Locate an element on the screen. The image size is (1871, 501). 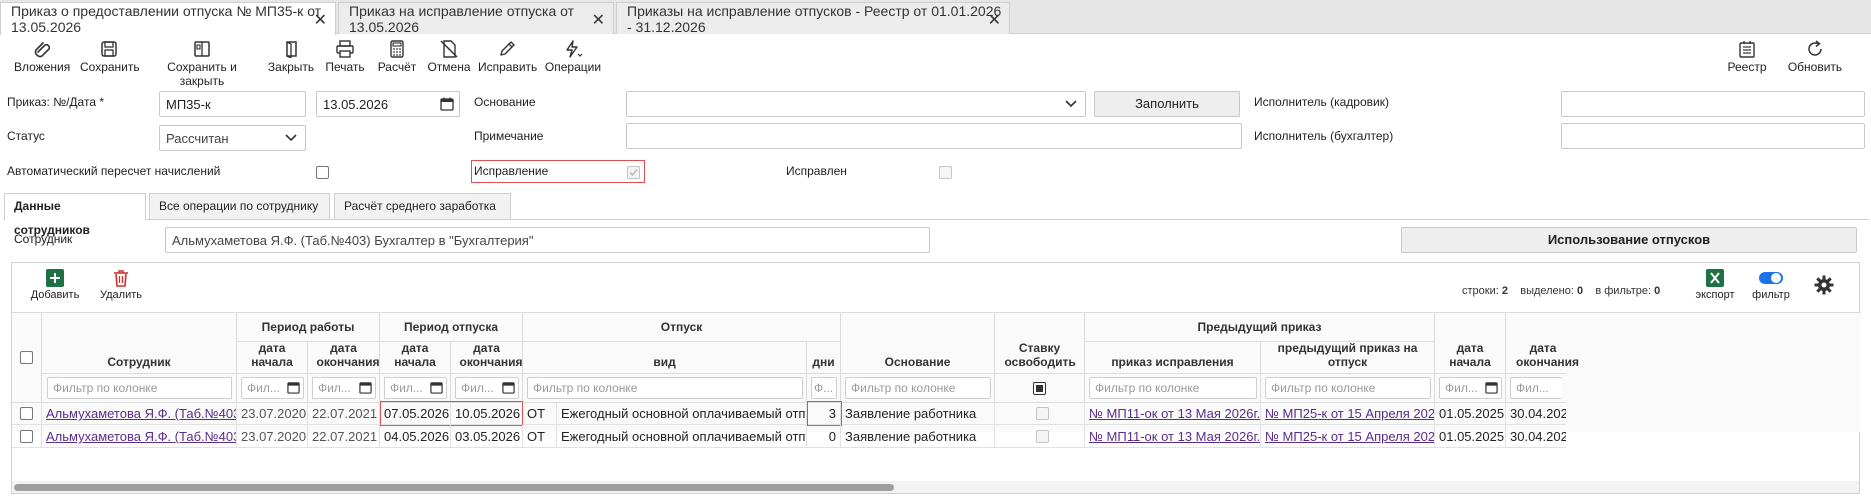
vacation-kind-filter-input: Фильтр по колонке is located at coordinates (665, 388).